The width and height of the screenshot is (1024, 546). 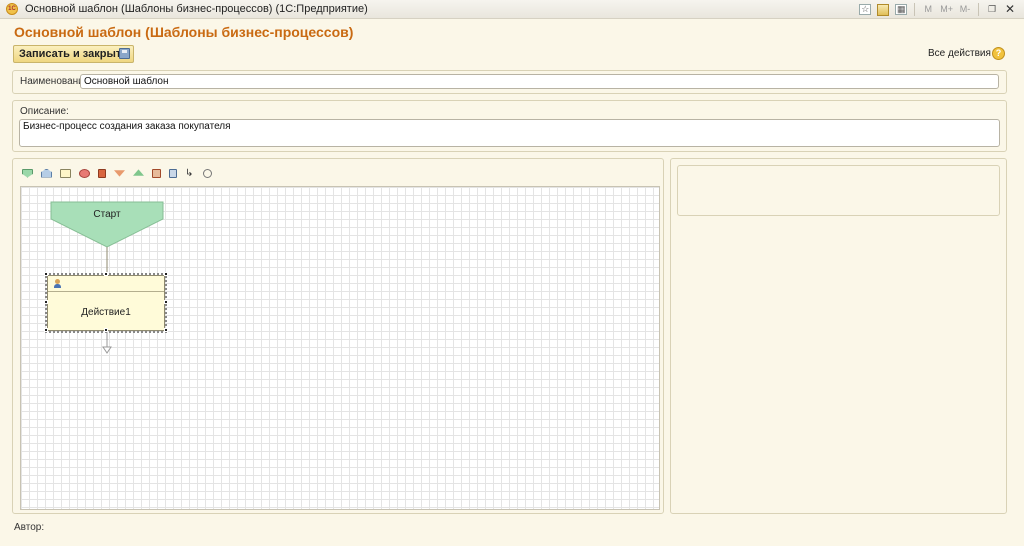 I want to click on end-point-icon, so click(x=46, y=173).